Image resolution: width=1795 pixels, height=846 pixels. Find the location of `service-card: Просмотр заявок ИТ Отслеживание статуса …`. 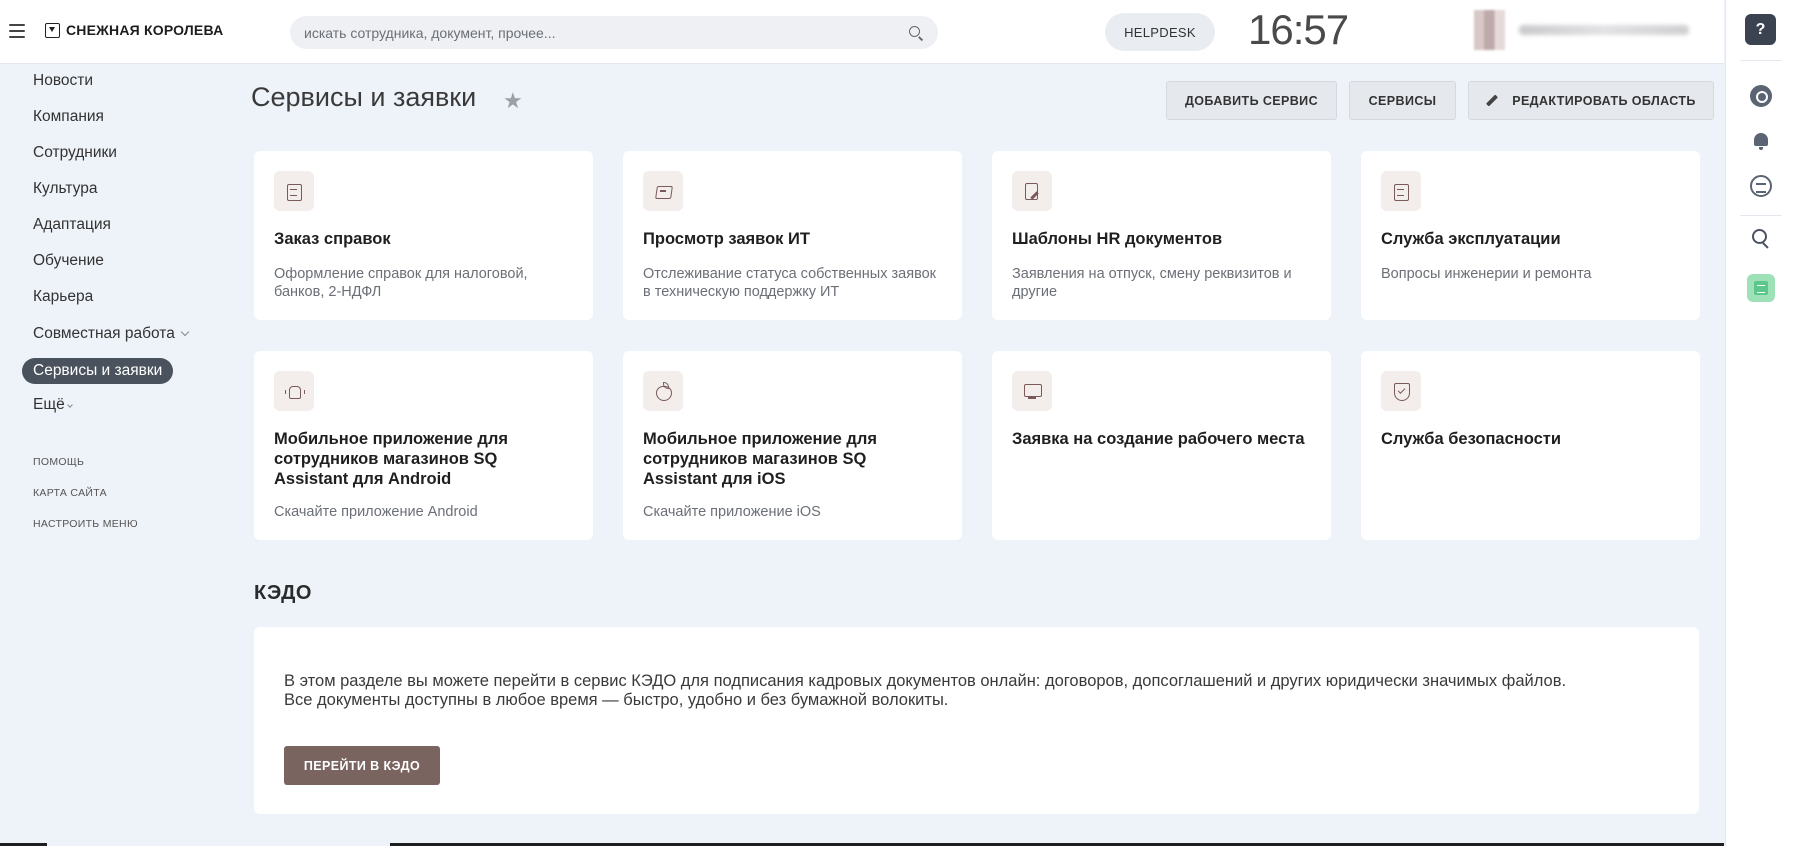

service-card: Просмотр заявок ИТ Отслеживание статуса … is located at coordinates (792, 235).